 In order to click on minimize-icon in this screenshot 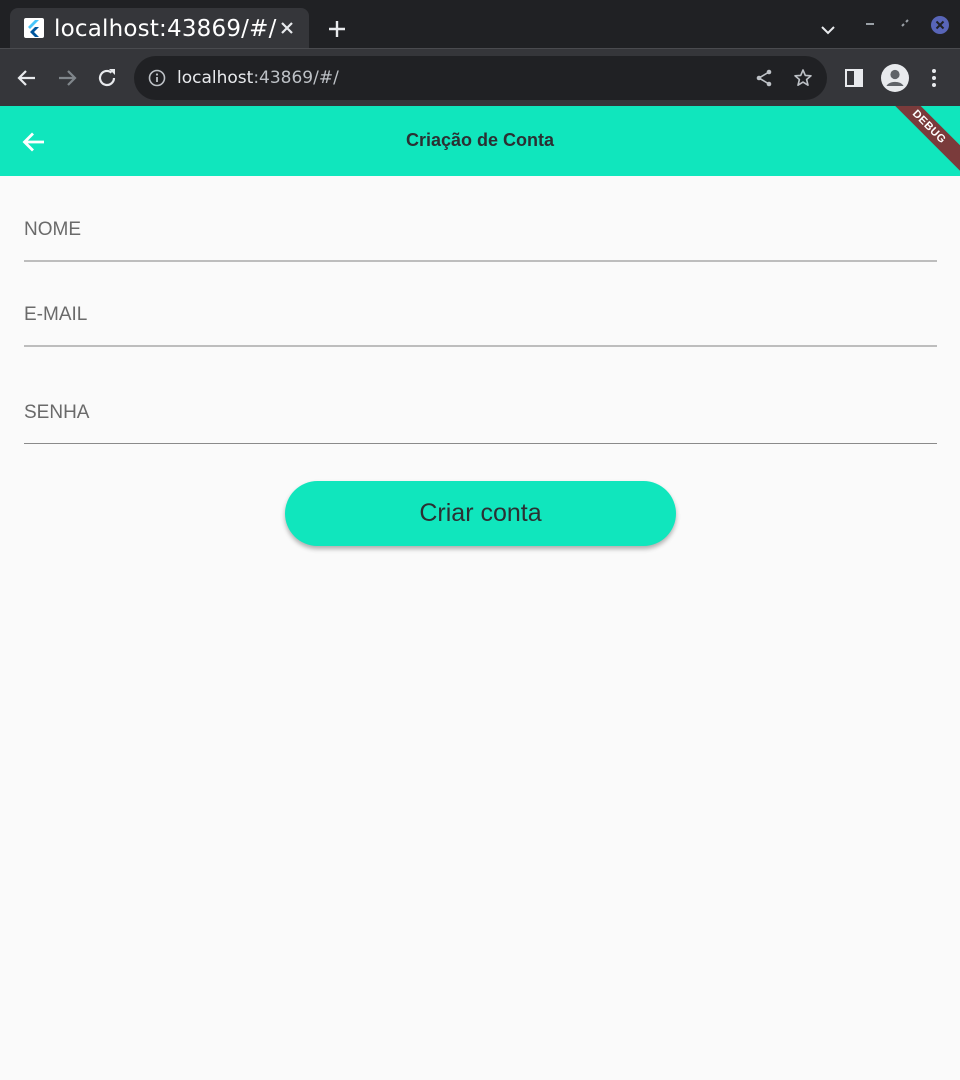, I will do `click(870, 24)`.